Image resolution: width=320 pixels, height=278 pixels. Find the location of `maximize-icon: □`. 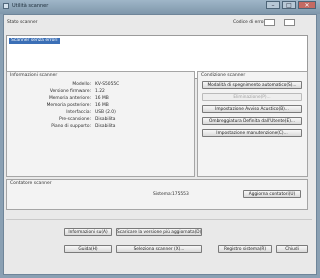

maximize-icon: □ is located at coordinates (289, 5).